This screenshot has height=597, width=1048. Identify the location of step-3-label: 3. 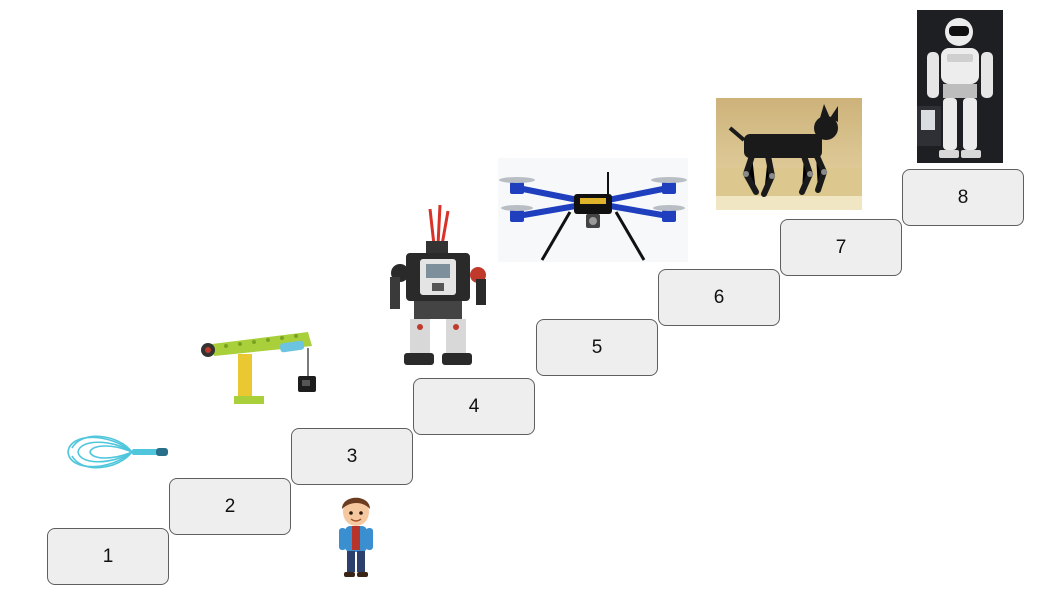
(352, 456).